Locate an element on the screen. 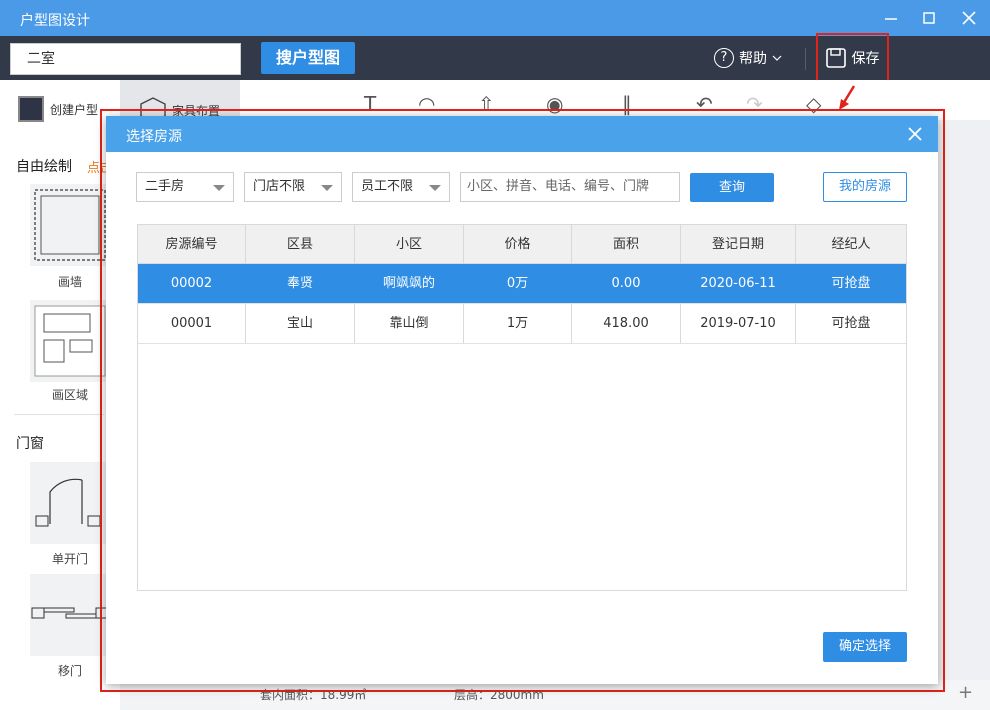  sliding-door-label: 移门 is located at coordinates (69, 671).